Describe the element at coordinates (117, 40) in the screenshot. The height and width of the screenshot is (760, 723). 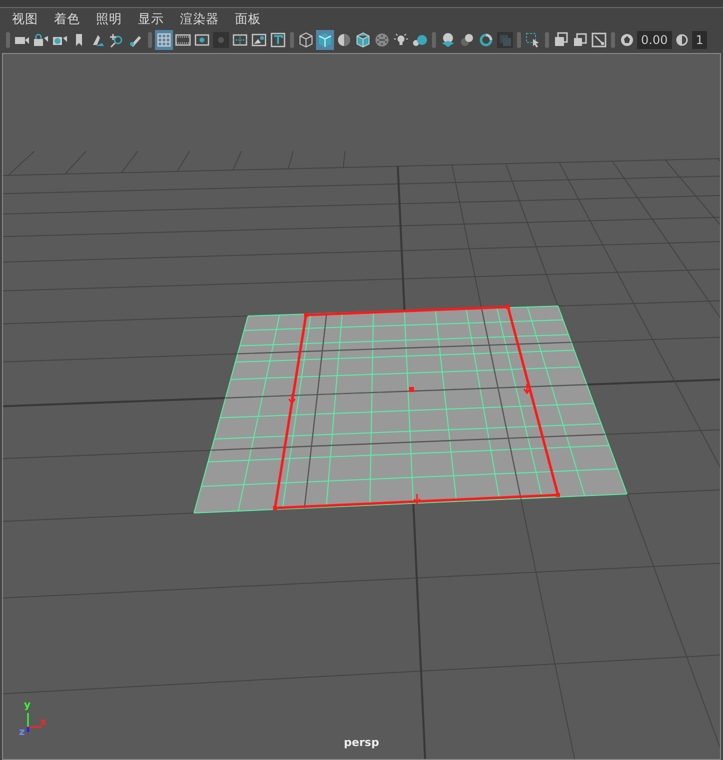
I see `zoom-icon` at that location.